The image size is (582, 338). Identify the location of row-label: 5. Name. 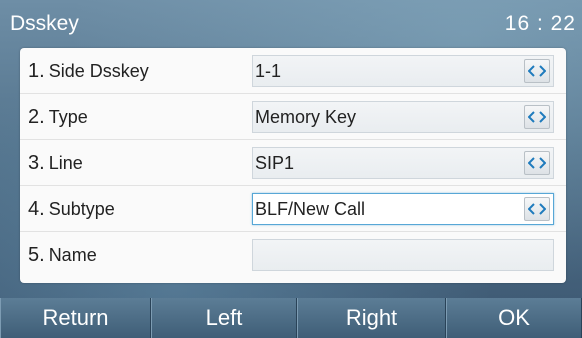
(62, 255).